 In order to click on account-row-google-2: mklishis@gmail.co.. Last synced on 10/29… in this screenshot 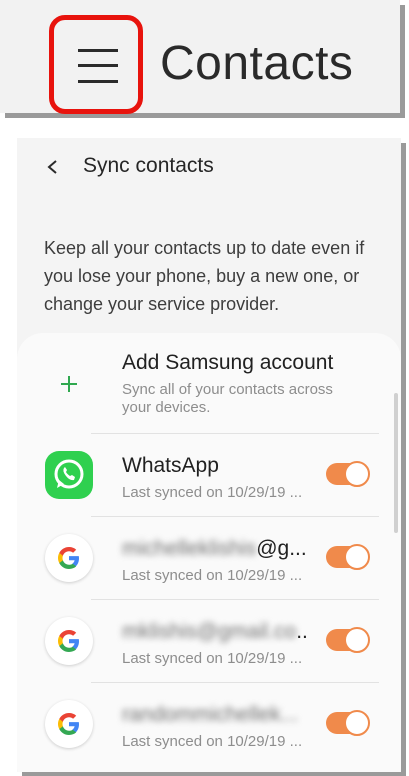, I will do `click(209, 641)`.